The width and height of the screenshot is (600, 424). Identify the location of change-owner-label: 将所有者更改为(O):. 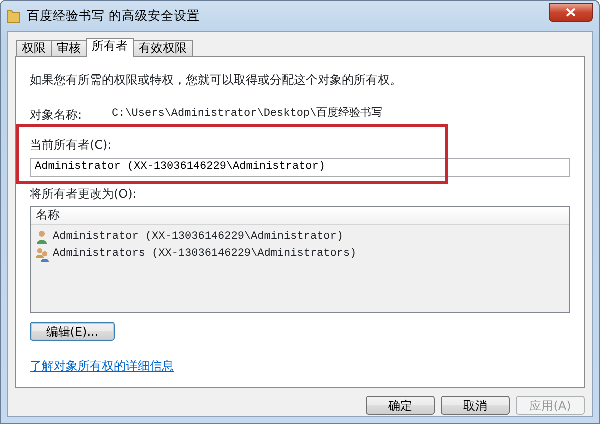
(83, 194).